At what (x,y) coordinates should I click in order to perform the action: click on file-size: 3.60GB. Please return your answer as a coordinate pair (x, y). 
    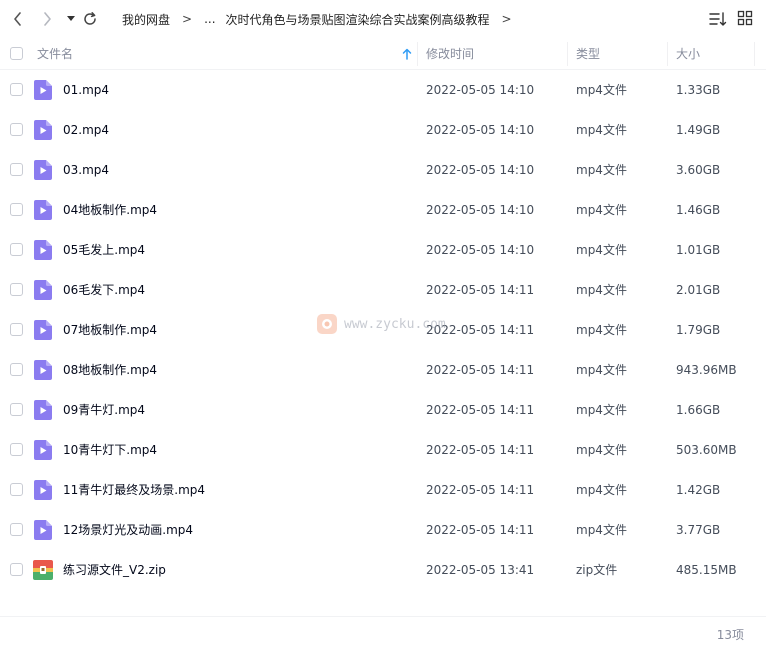
    Looking at the image, I should click on (698, 170).